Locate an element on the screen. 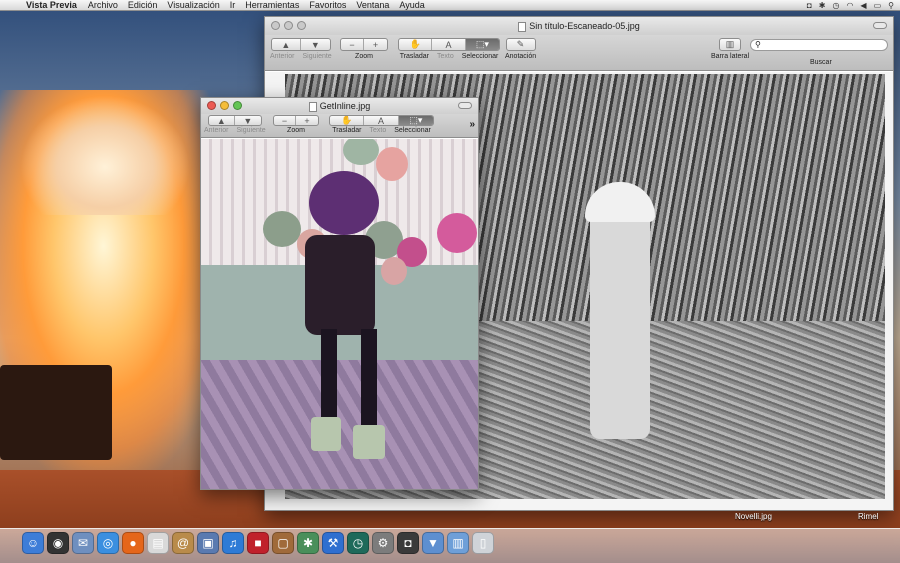  window-title: Sin título-Escaneado-05.jpg is located at coordinates (584, 26).